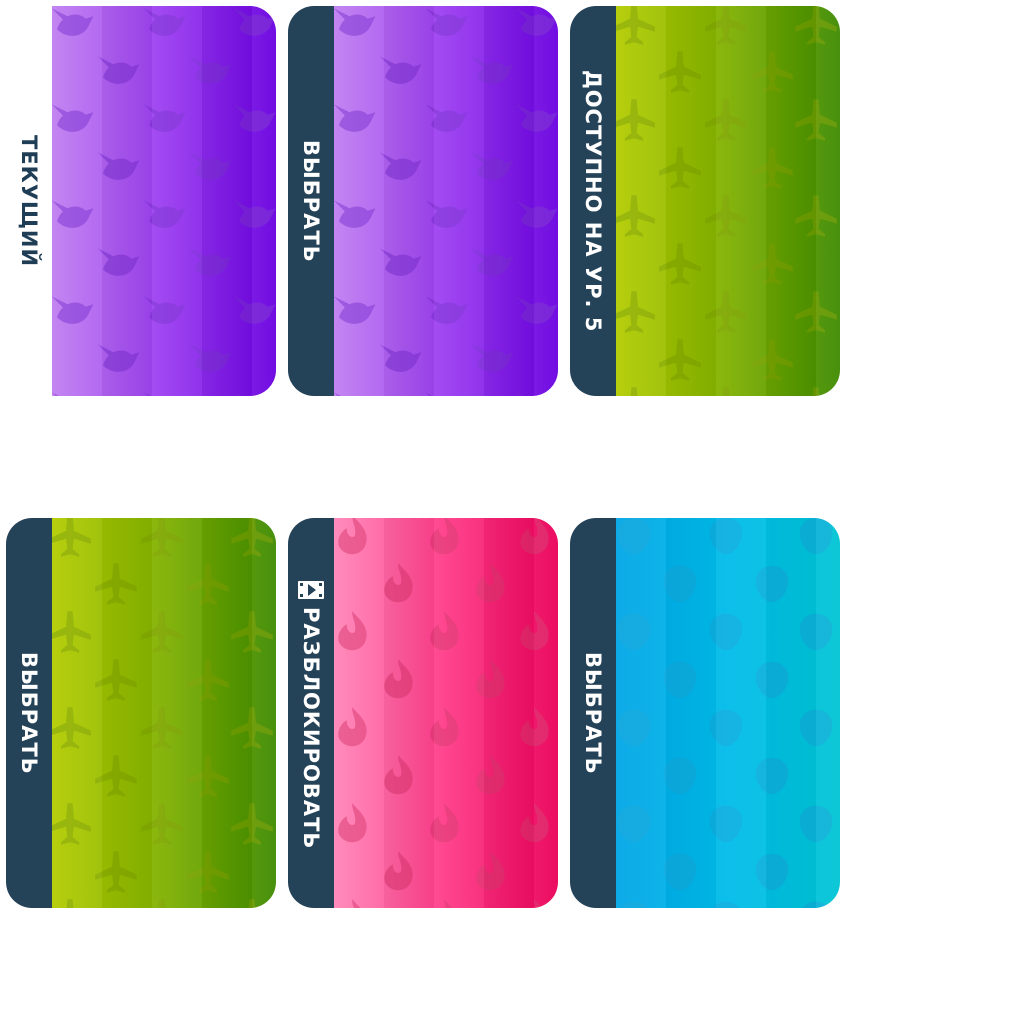 The image size is (1024, 1024). I want to click on locked-strip: ДОСТУПНО НА УР. 5, so click(593, 201).